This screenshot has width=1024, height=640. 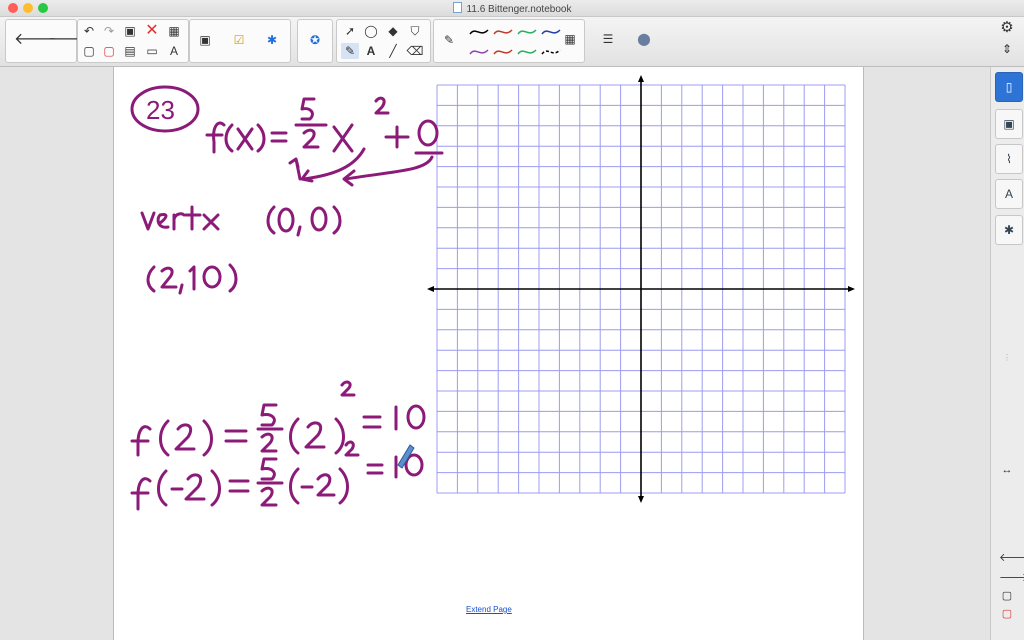 I want to click on line-icon: ╱, so click(x=393, y=51).